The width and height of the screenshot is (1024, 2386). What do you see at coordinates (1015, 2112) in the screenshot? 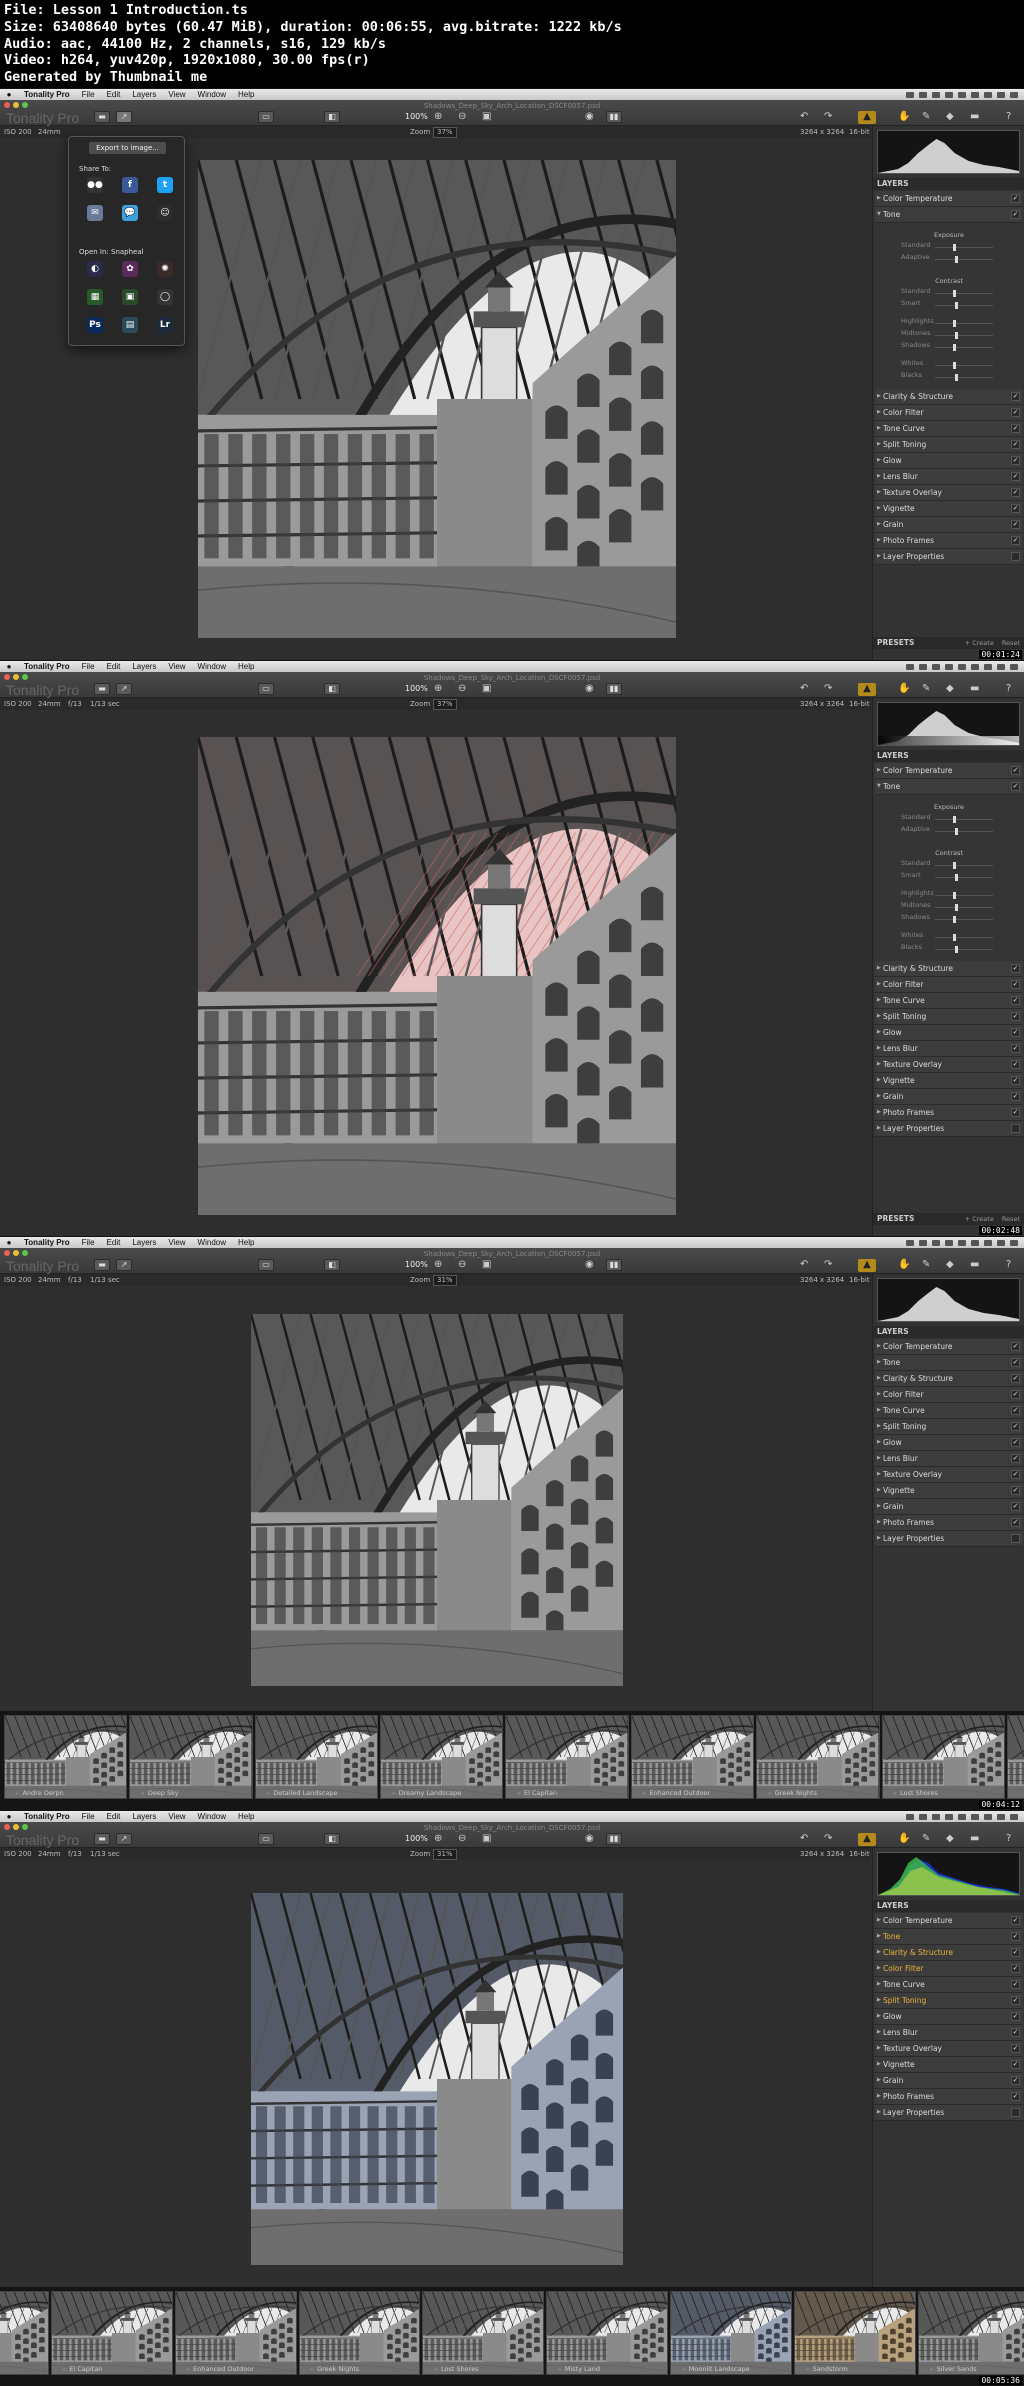
I see `layer-enable-checkbox` at bounding box center [1015, 2112].